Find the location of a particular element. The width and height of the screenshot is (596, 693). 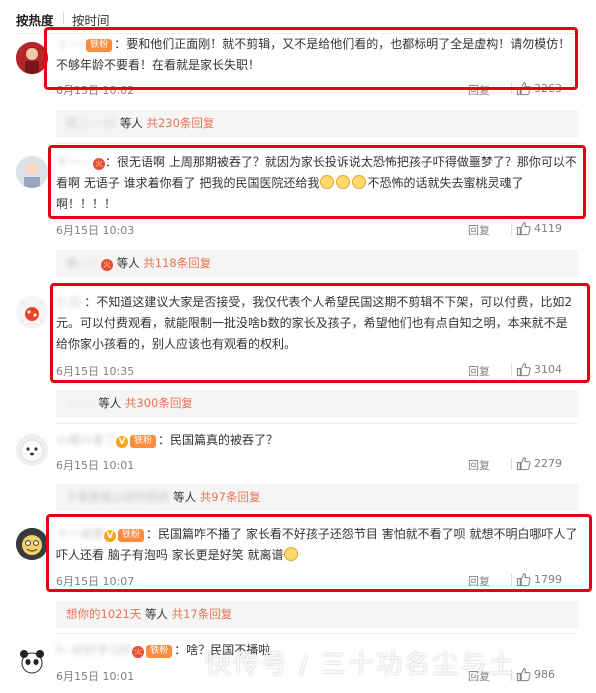

comment-content: ：民国篇真的被吞了？ is located at coordinates (218, 440).